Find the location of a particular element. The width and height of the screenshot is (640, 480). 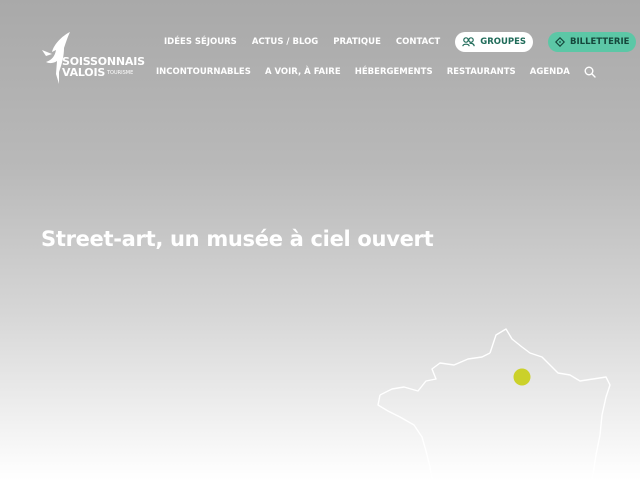

nav-contact: CONTACT is located at coordinates (418, 42).